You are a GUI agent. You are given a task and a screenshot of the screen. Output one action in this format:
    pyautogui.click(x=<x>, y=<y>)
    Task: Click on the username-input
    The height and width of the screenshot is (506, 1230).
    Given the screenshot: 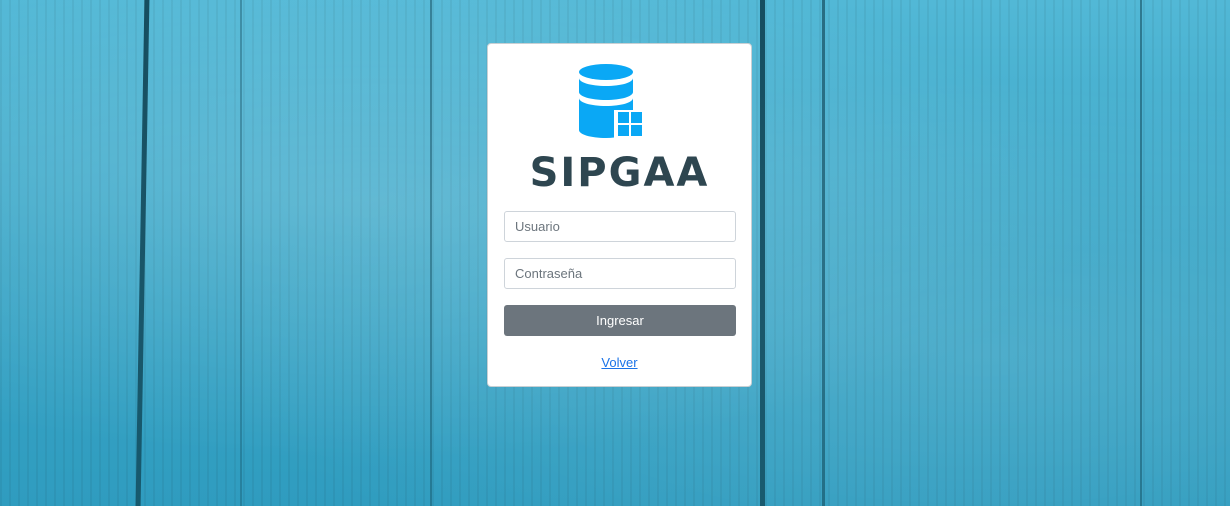 What is the action you would take?
    pyautogui.click(x=620, y=226)
    